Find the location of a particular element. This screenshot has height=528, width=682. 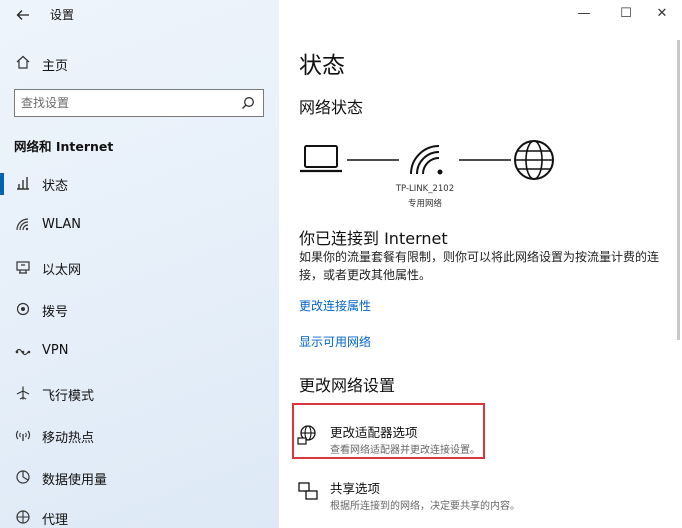

sidebar-home-label: 主页 is located at coordinates (55, 66).